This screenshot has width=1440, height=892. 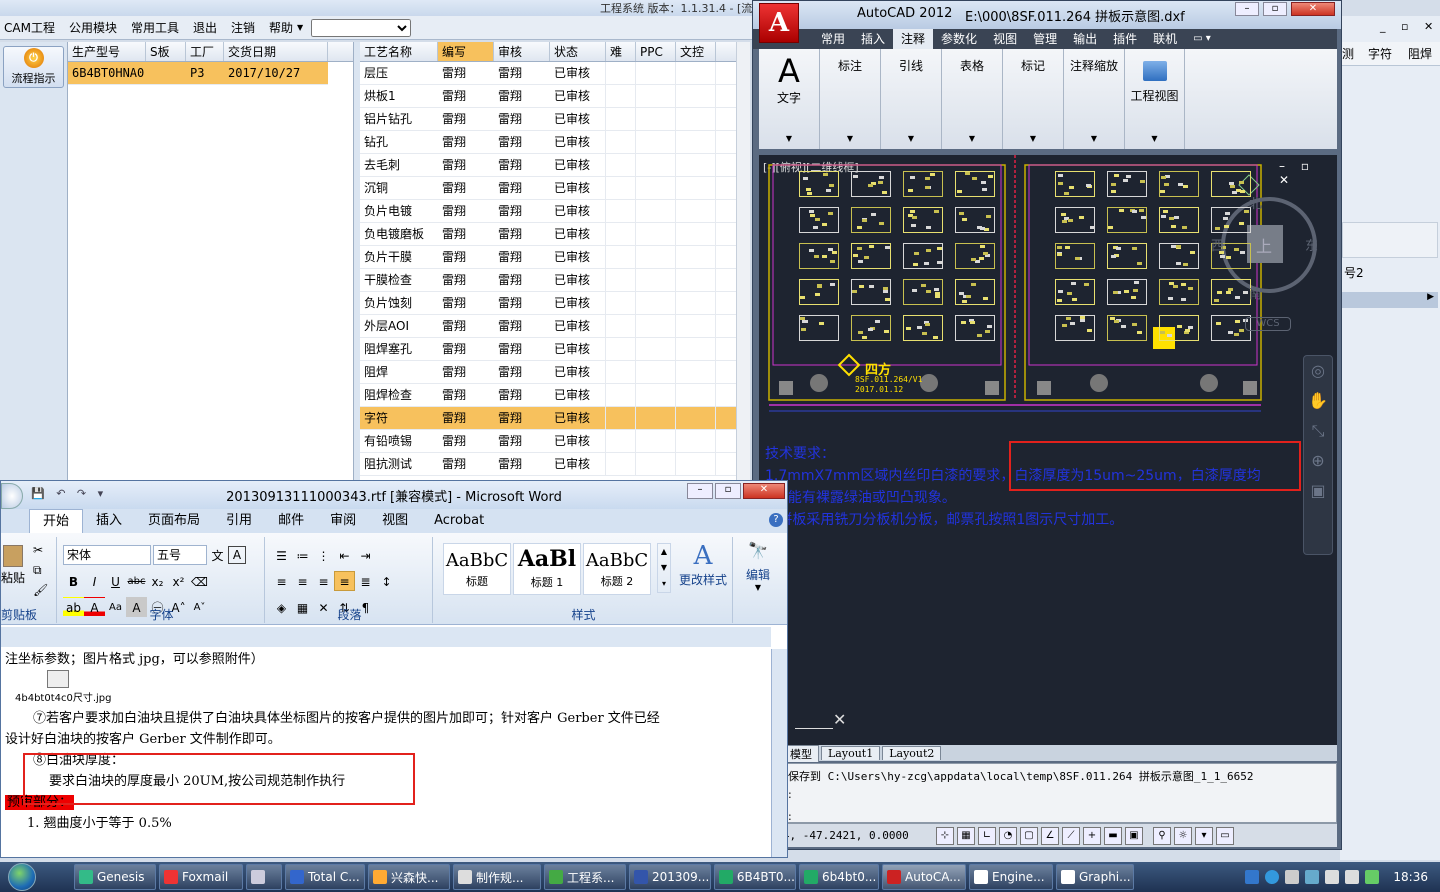 I want to click on tab-manage: 管理, so click(x=1045, y=39).